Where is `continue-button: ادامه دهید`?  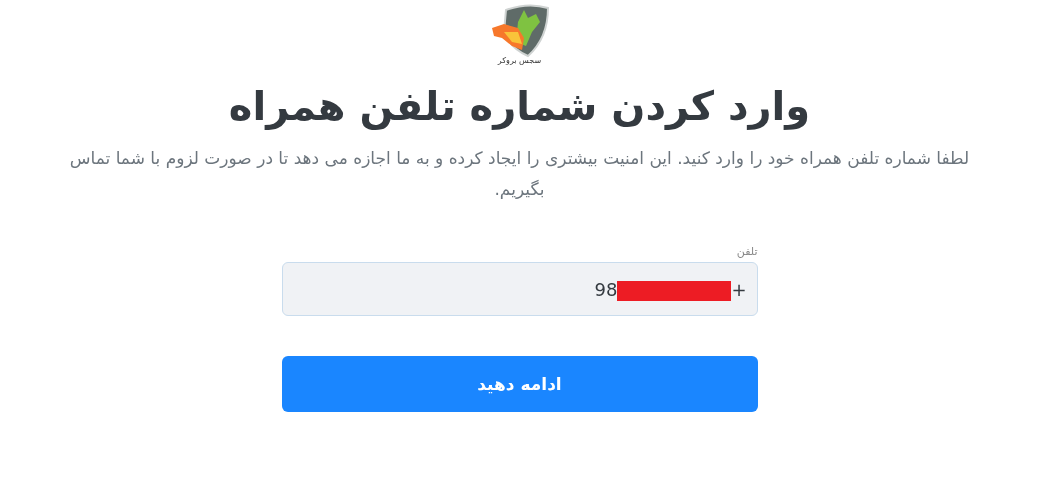 continue-button: ادامه دهید is located at coordinates (519, 384).